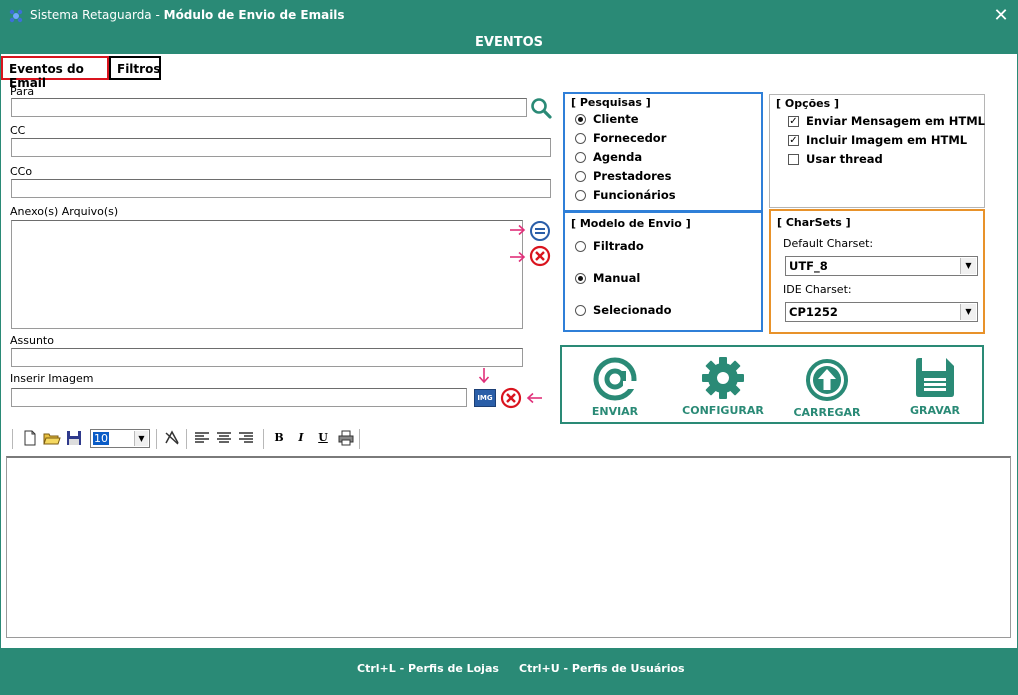 The image size is (1018, 695). Describe the element at coordinates (428, 668) in the screenshot. I see `shortcut-lojas: Ctrl+L - Perfis de Lojas` at that location.